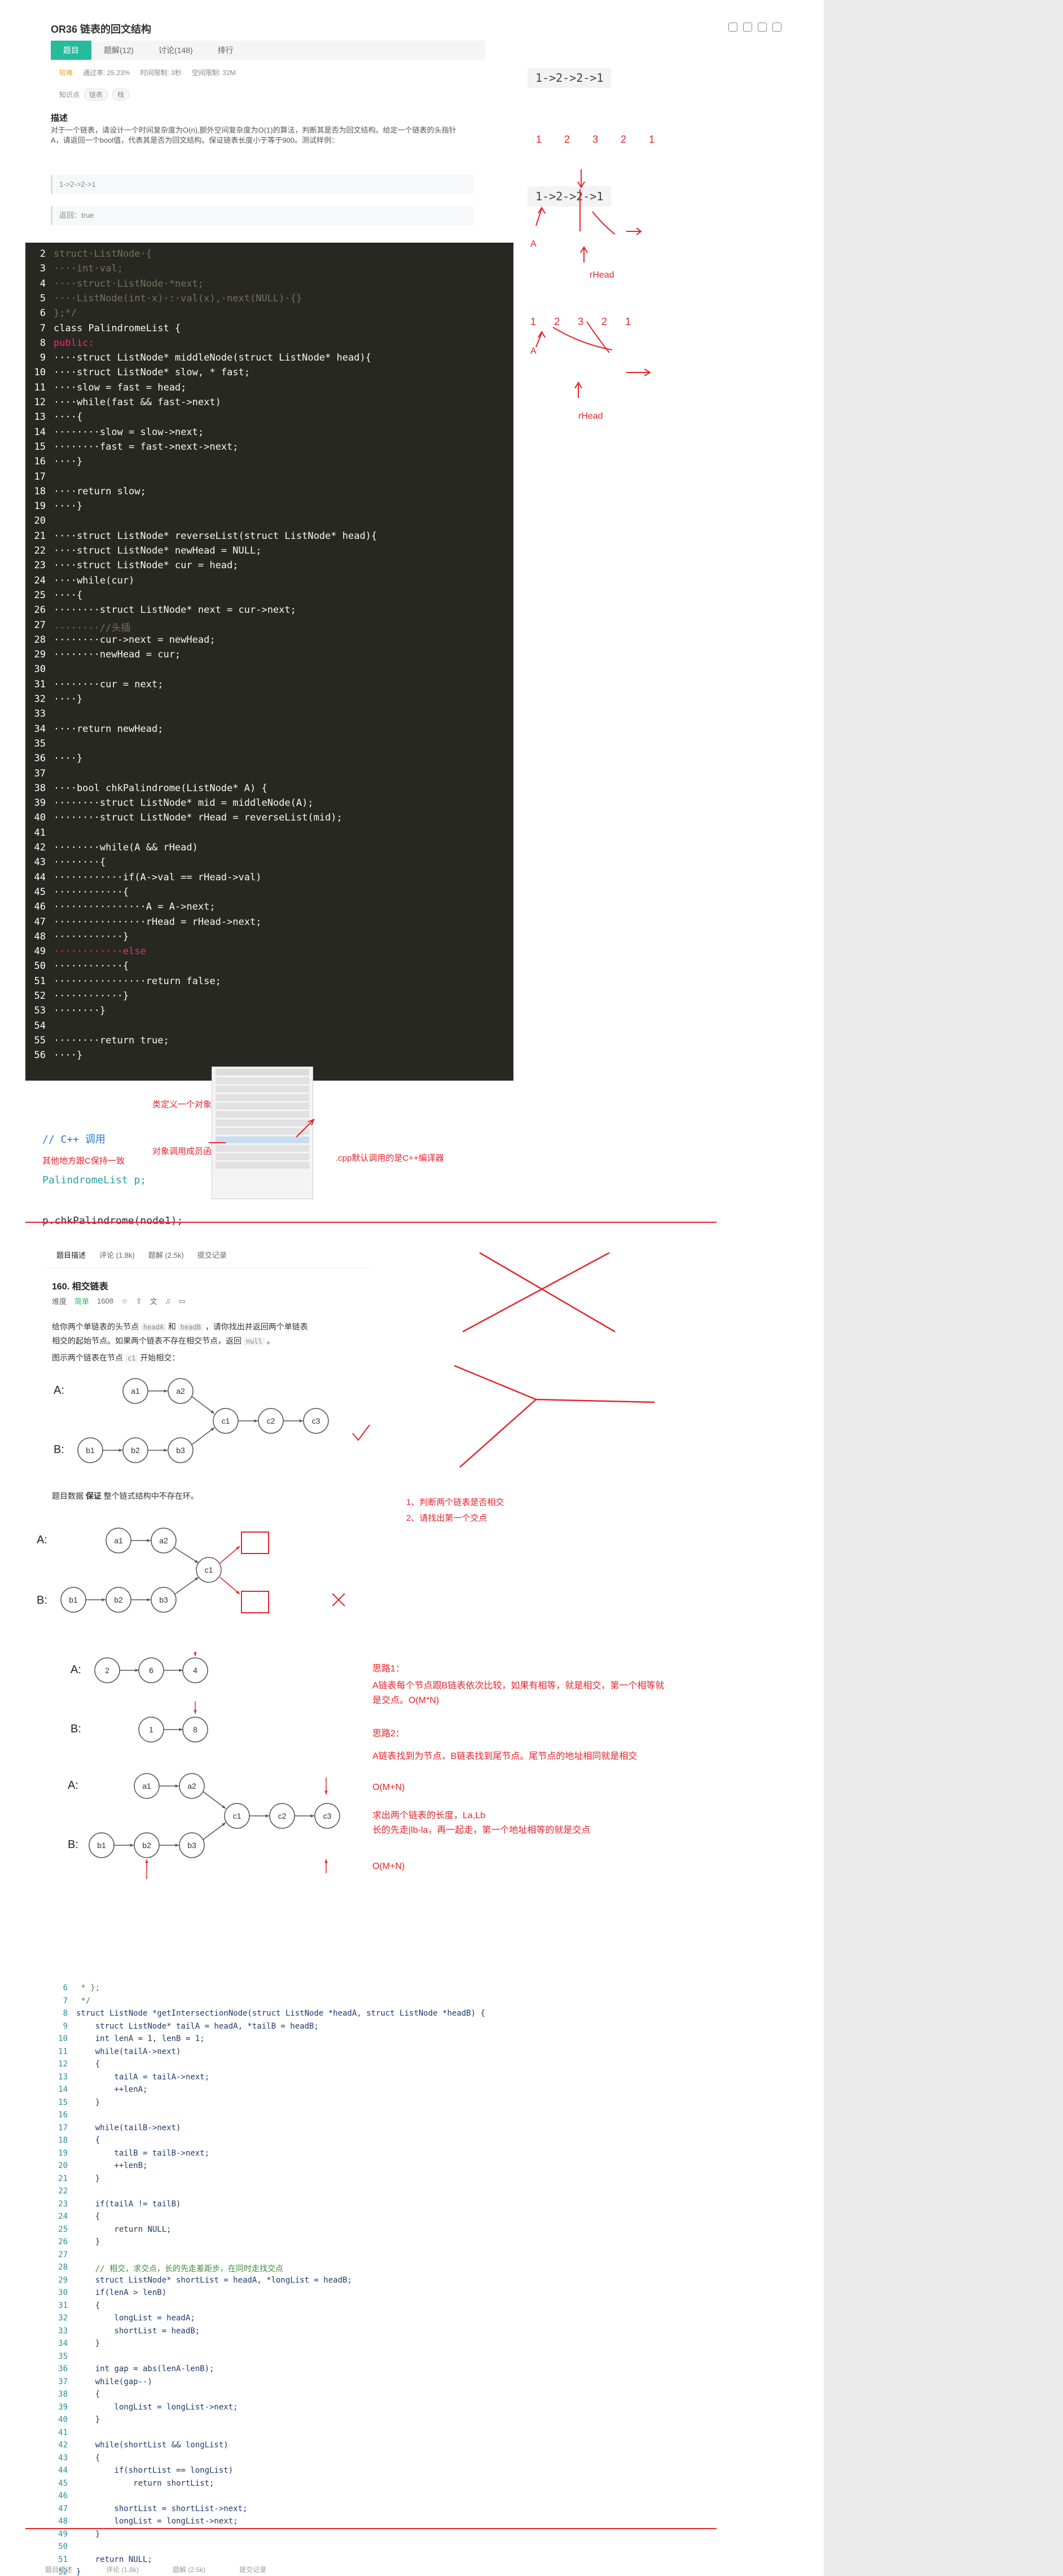  Describe the element at coordinates (192, 1420) in the screenshot. I see `intersection-diagram: A: B: a1 a2 b1 b2 b3 c1 c2 c3` at that location.